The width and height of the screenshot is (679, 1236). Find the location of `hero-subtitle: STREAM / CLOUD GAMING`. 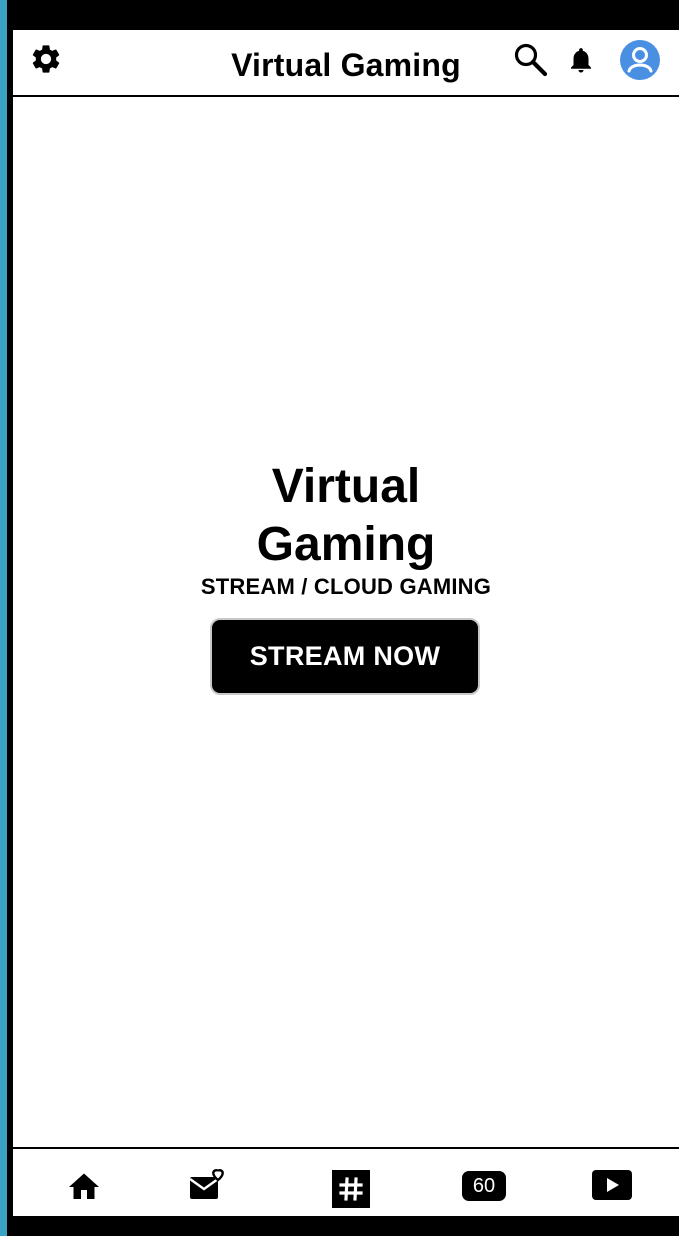

hero-subtitle: STREAM / CLOUD GAMING is located at coordinates (346, 586).